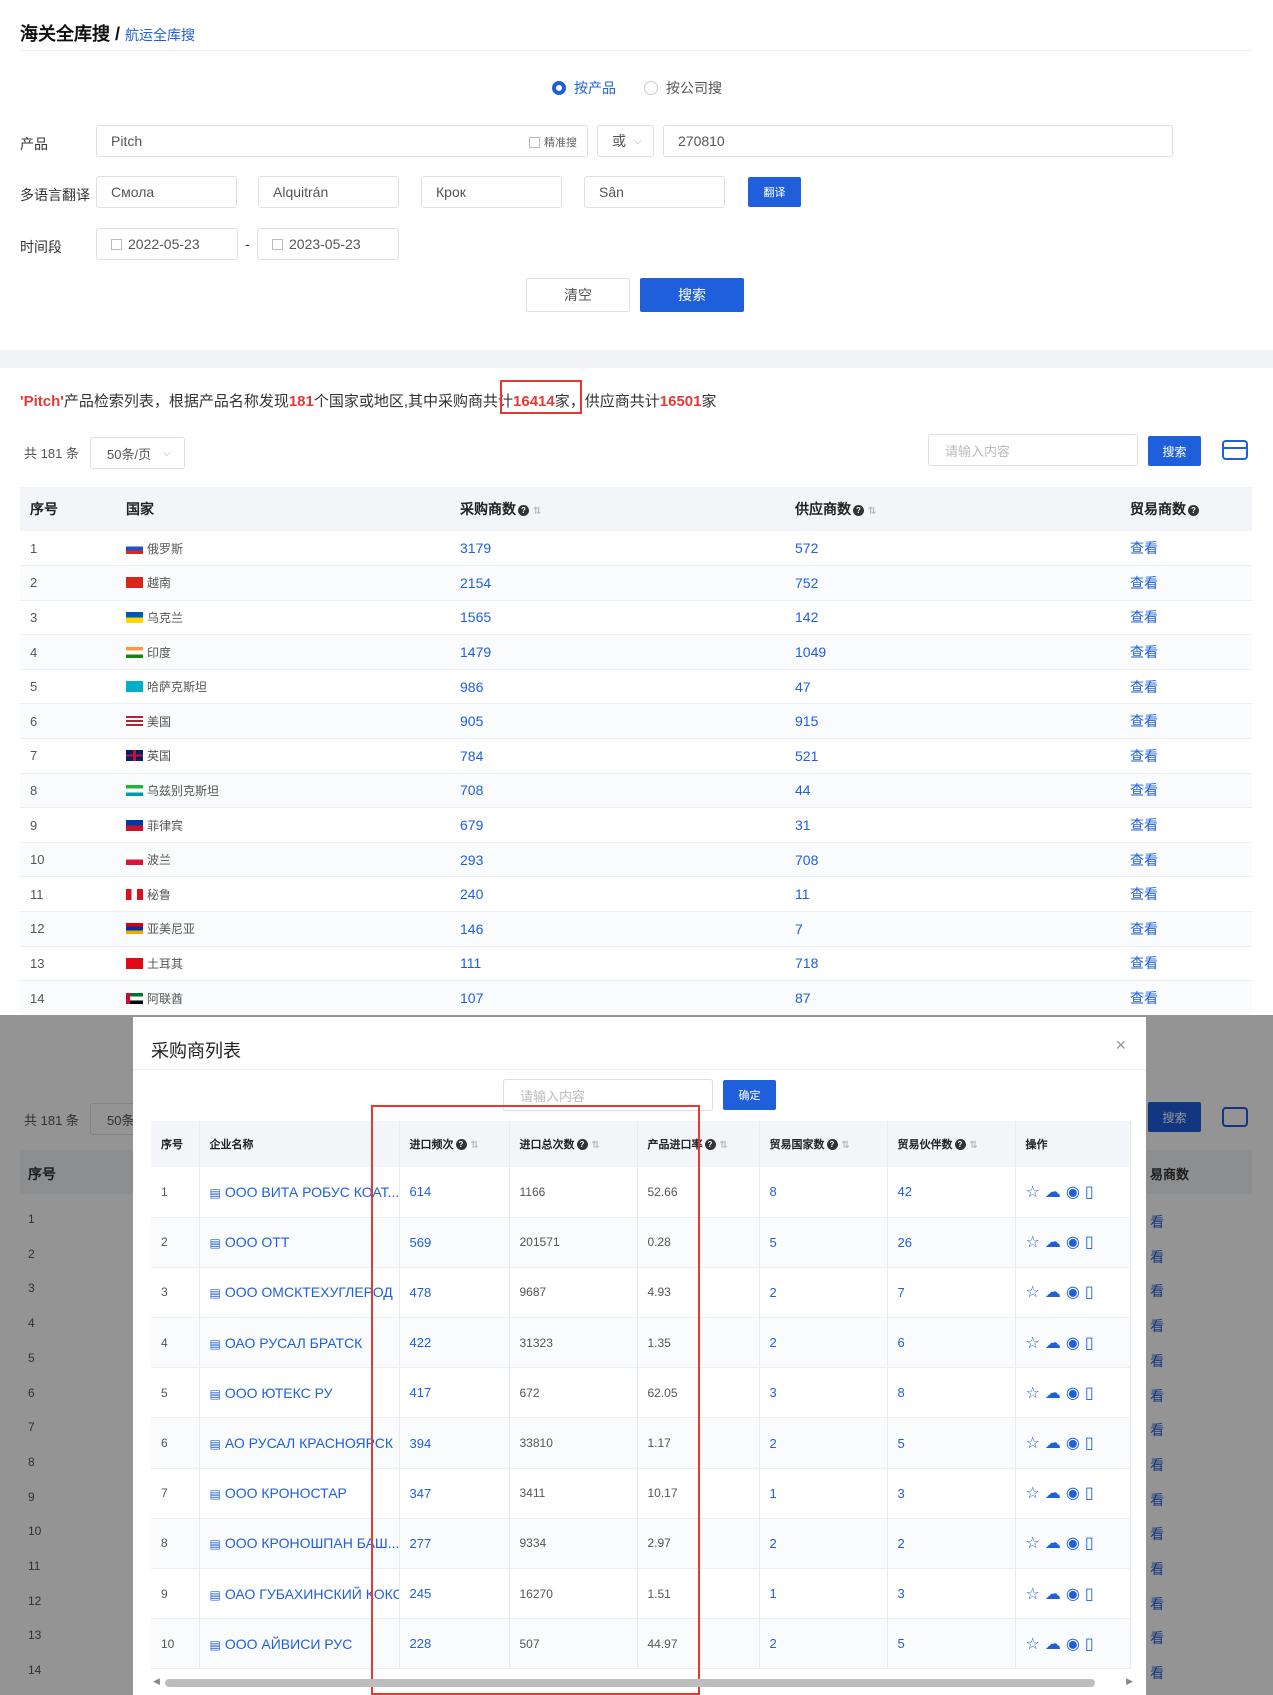 Image resolution: width=1273 pixels, height=1695 pixels. What do you see at coordinates (823, 1192) in the screenshot?
I see `trade-countries-link: 8` at bounding box center [823, 1192].